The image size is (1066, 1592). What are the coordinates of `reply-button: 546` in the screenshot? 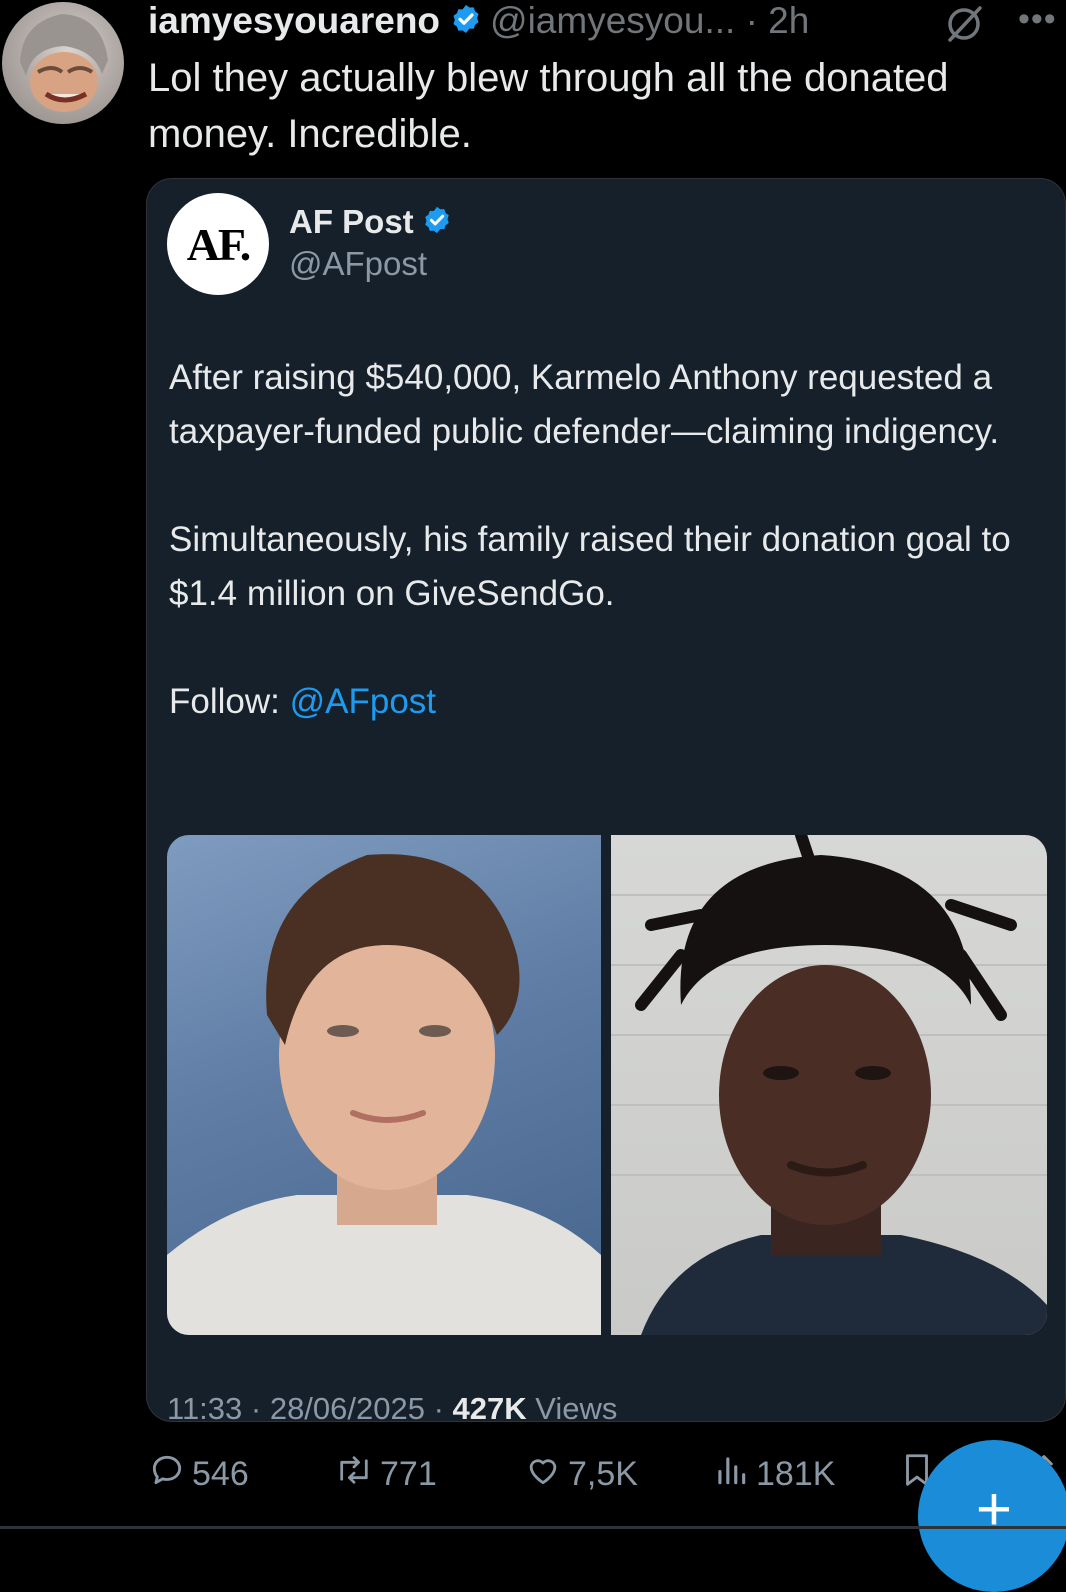 It's located at (198, 1474).